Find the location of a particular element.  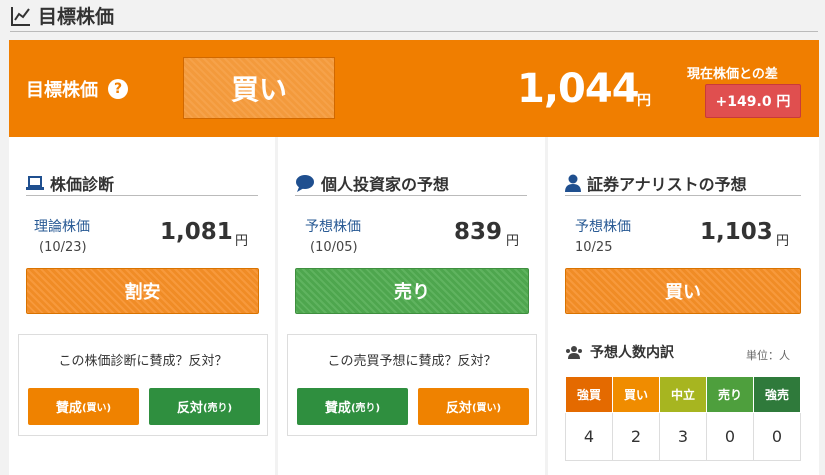

stock-diagnosis-title: 株価診断 is located at coordinates (142, 183).